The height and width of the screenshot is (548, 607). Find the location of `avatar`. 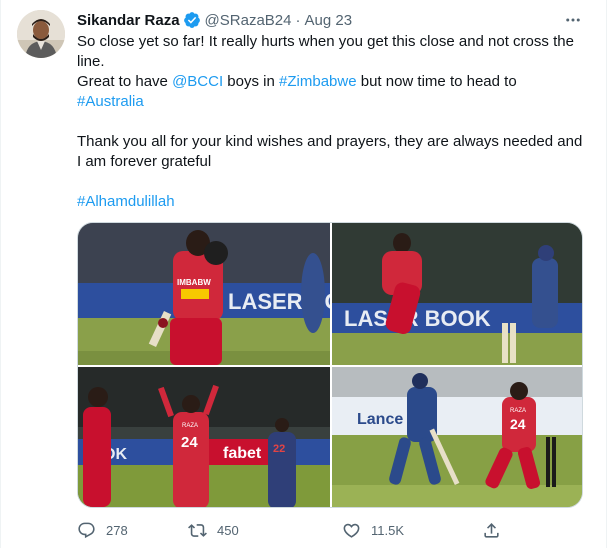

avatar is located at coordinates (41, 34).